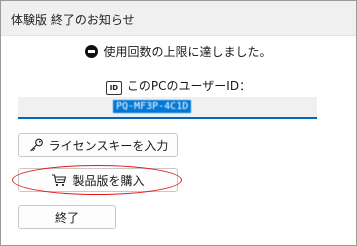  What do you see at coordinates (189, 86) in the screenshot?
I see `user-id-label: このPCのユーザーID：` at bounding box center [189, 86].